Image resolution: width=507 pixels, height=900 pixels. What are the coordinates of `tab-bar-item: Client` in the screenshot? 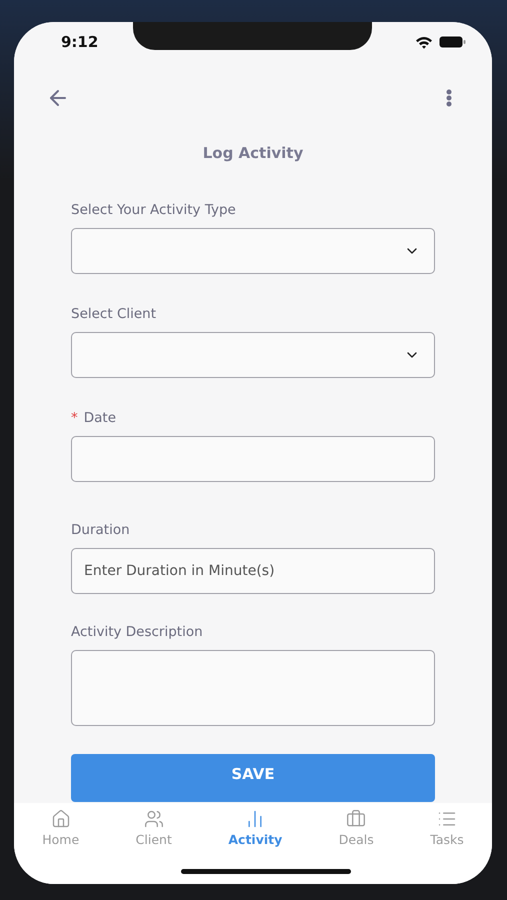 It's located at (154, 828).